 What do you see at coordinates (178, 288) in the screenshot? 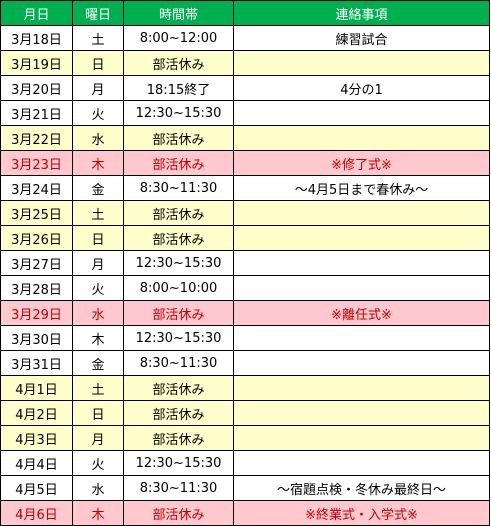
I see `cell-time: 8:00~10:00` at bounding box center [178, 288].